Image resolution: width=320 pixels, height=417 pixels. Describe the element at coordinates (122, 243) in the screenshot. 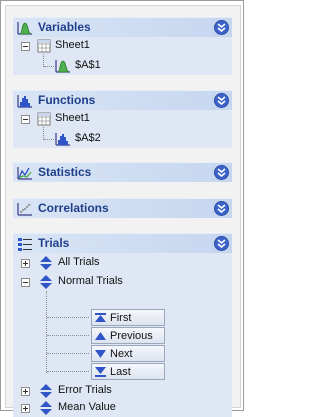

I see `trials-header: Trials` at that location.